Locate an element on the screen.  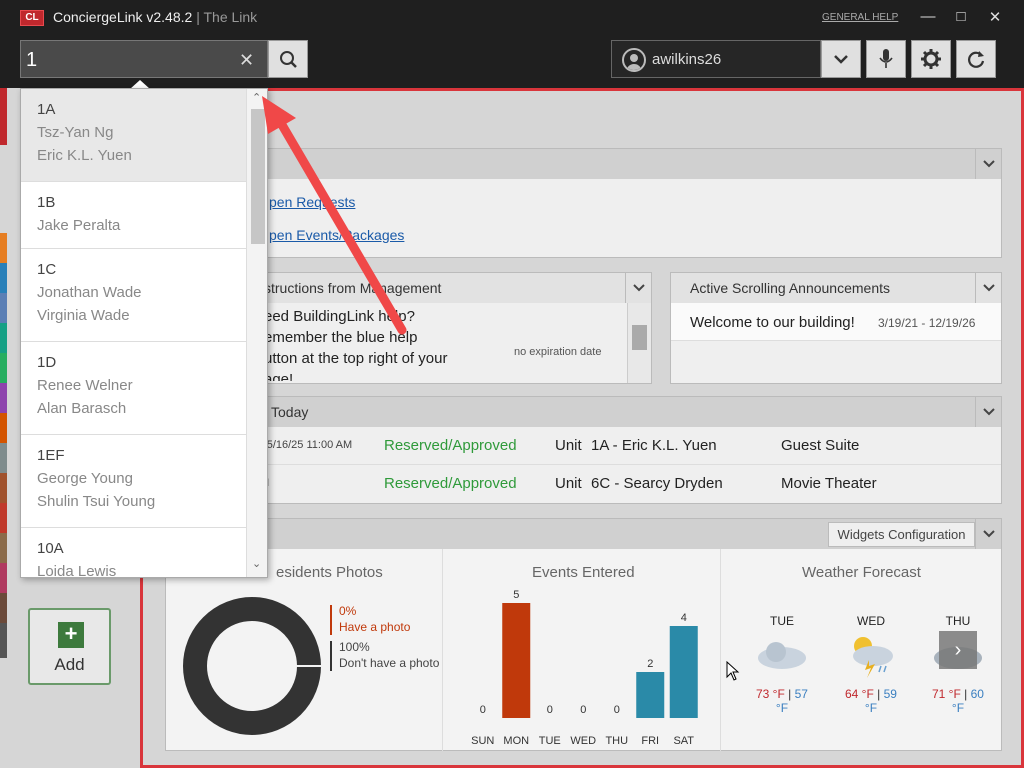
microphone-icon is located at coordinates (886, 58).